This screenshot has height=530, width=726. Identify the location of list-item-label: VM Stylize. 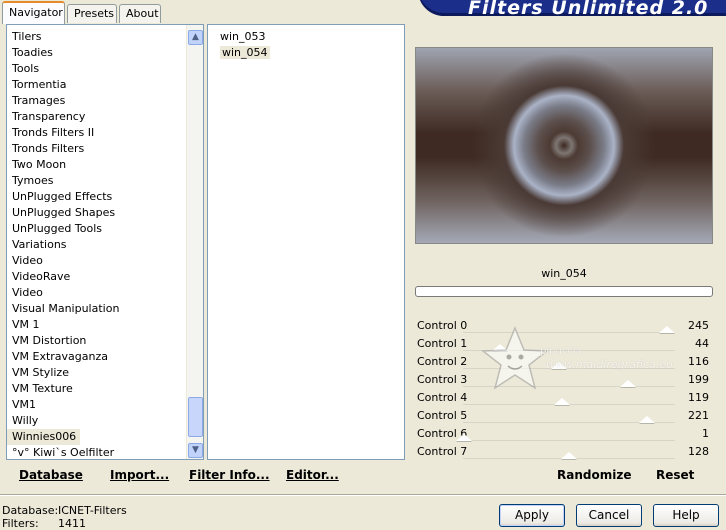
(40, 372).